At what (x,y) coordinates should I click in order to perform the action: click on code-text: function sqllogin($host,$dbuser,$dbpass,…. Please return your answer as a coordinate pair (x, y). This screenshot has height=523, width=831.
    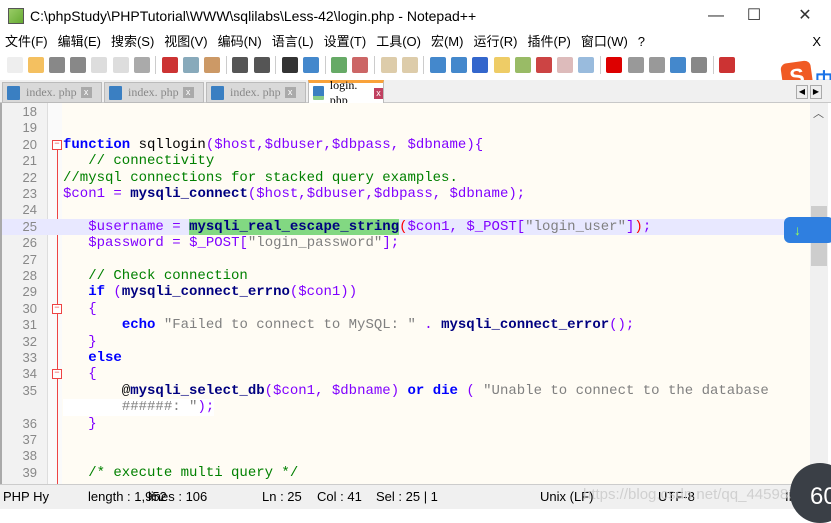
    Looking at the image, I should click on (273, 145).